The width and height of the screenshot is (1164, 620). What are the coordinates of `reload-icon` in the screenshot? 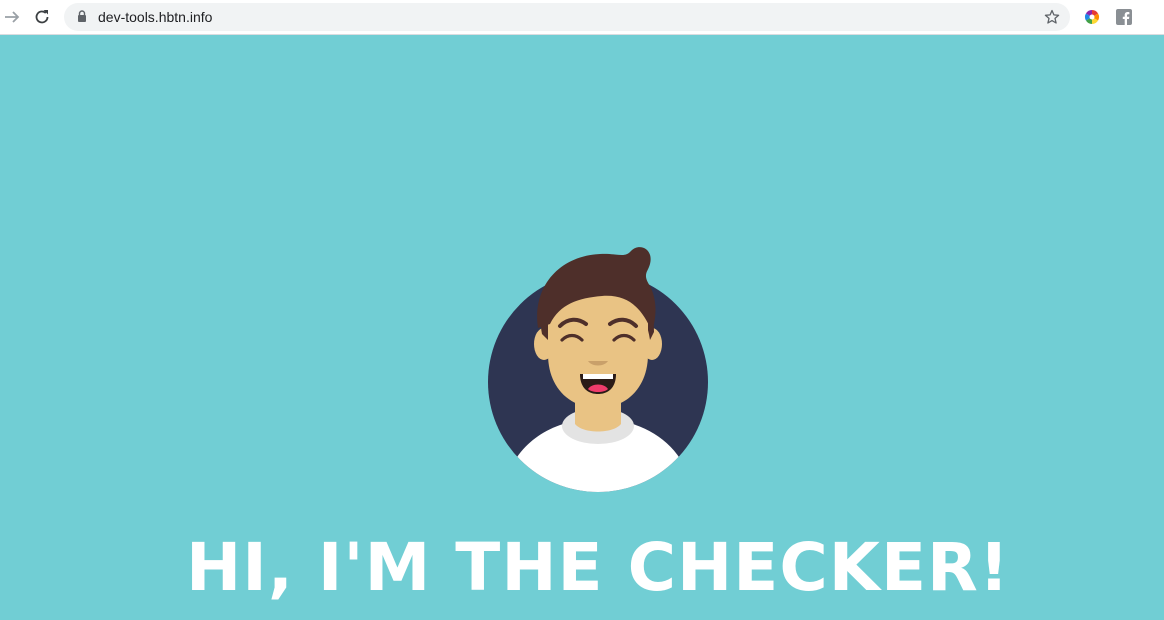 It's located at (42, 17).